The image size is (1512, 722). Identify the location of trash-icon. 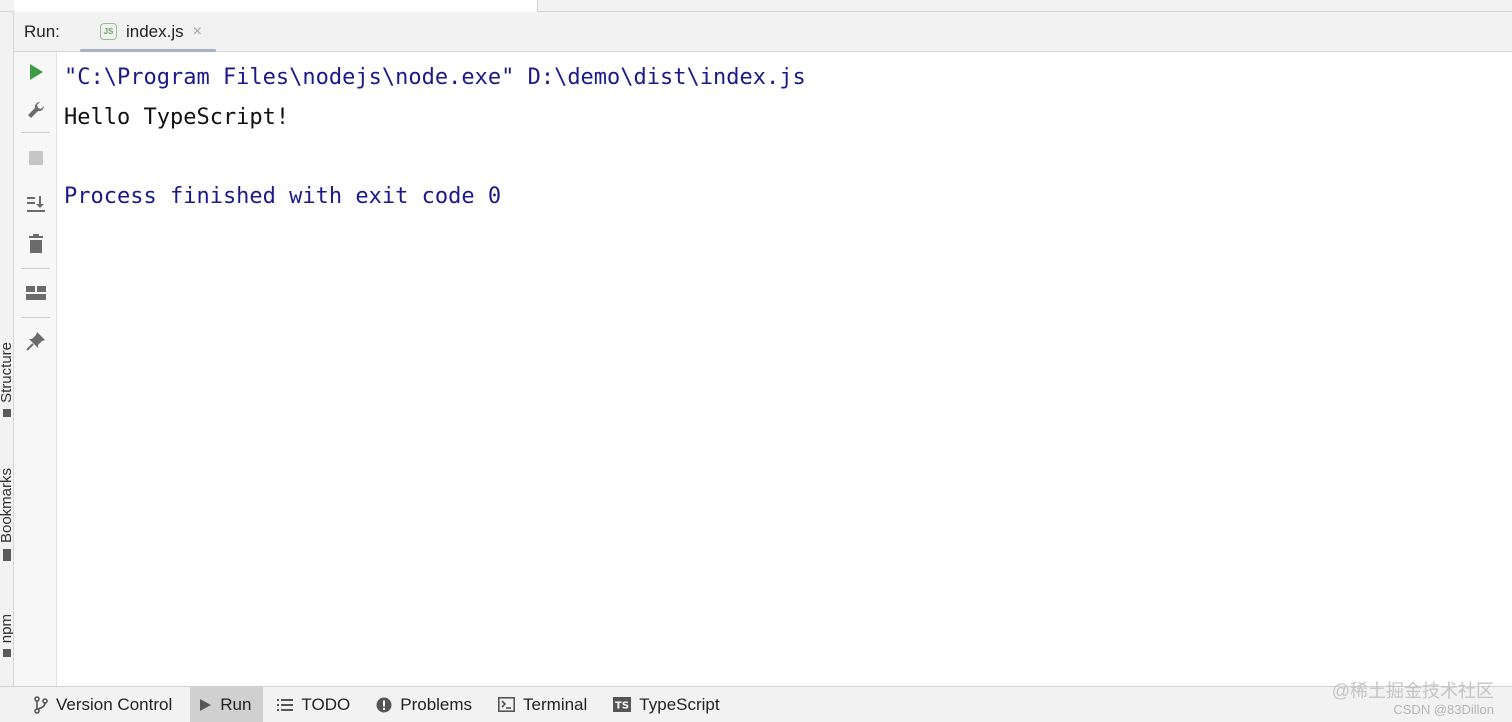
(35, 243).